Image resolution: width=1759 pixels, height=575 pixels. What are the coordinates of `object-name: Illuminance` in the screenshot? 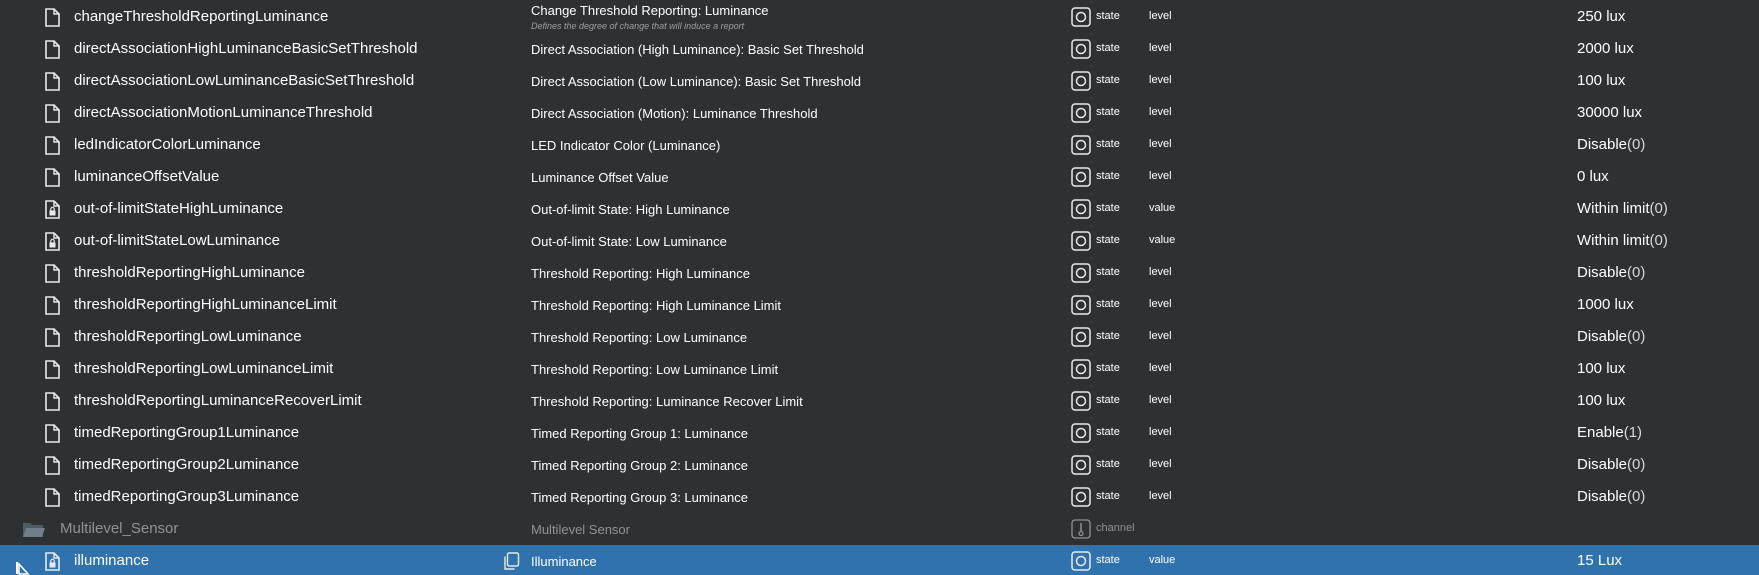 It's located at (564, 561).